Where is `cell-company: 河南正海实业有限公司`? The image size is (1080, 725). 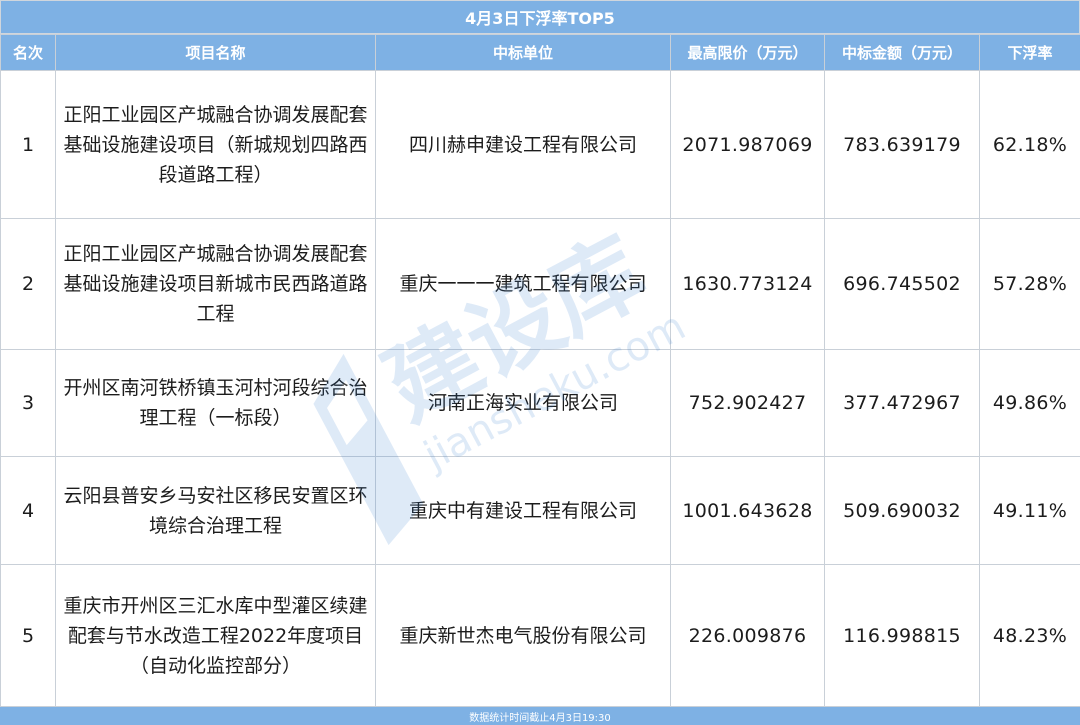 cell-company: 河南正海实业有限公司 is located at coordinates (523, 403).